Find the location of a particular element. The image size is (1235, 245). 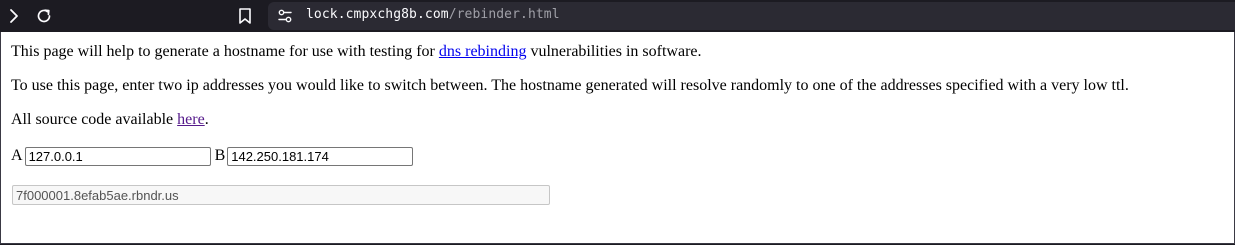

chevron-right-icon is located at coordinates (14, 16).